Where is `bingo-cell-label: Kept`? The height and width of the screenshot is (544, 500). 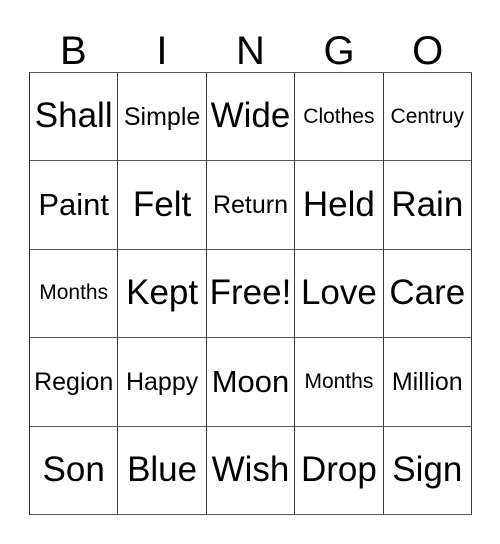
bingo-cell-label: Kept is located at coordinates (162, 293).